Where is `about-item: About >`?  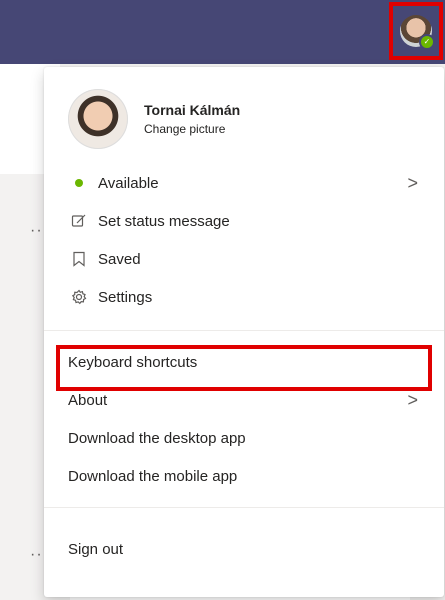
about-item: About > is located at coordinates (244, 400).